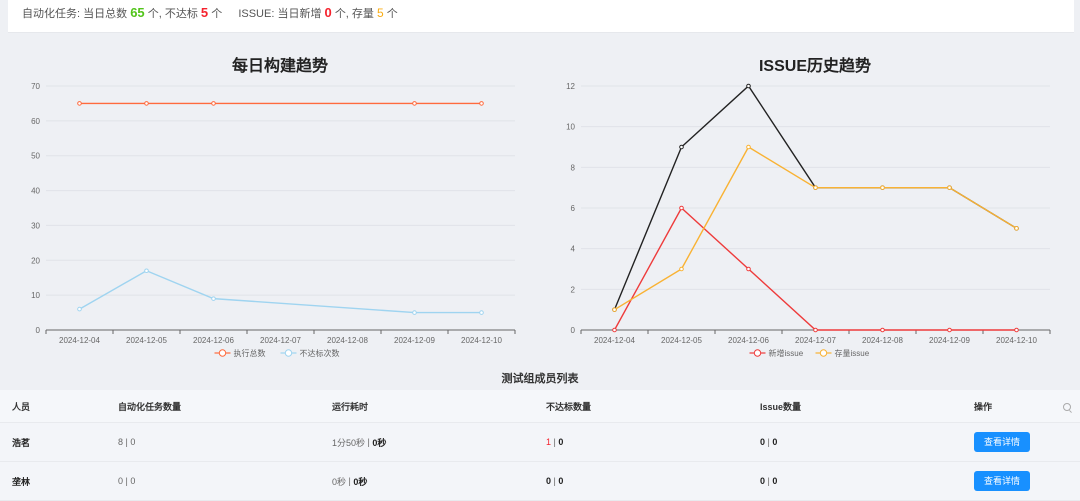  I want to click on fail-count-value: 5, so click(204, 12).